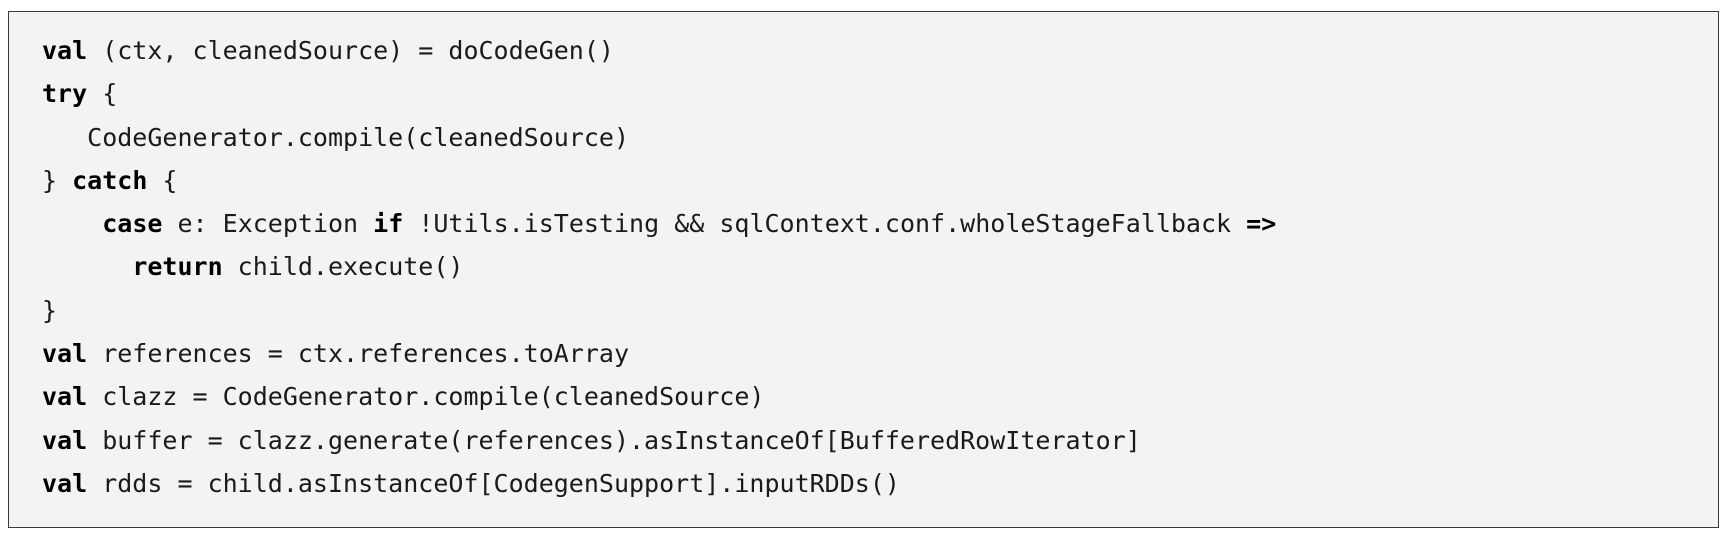 The image size is (1727, 544). Describe the element at coordinates (659, 137) in the screenshot. I see `code-line: CodeGenerator.compile(cleanedSource)` at that location.